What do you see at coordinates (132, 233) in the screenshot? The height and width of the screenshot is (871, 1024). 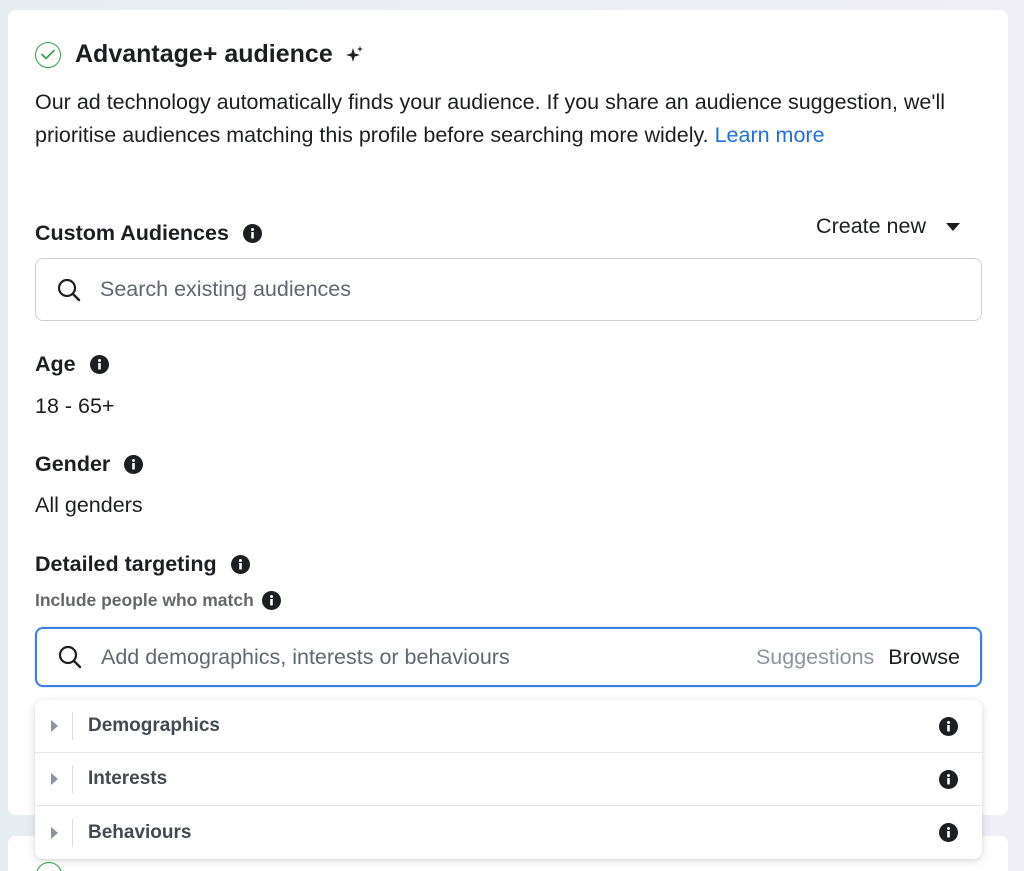 I see `custom-audiences-label-text: Custom Audiences` at bounding box center [132, 233].